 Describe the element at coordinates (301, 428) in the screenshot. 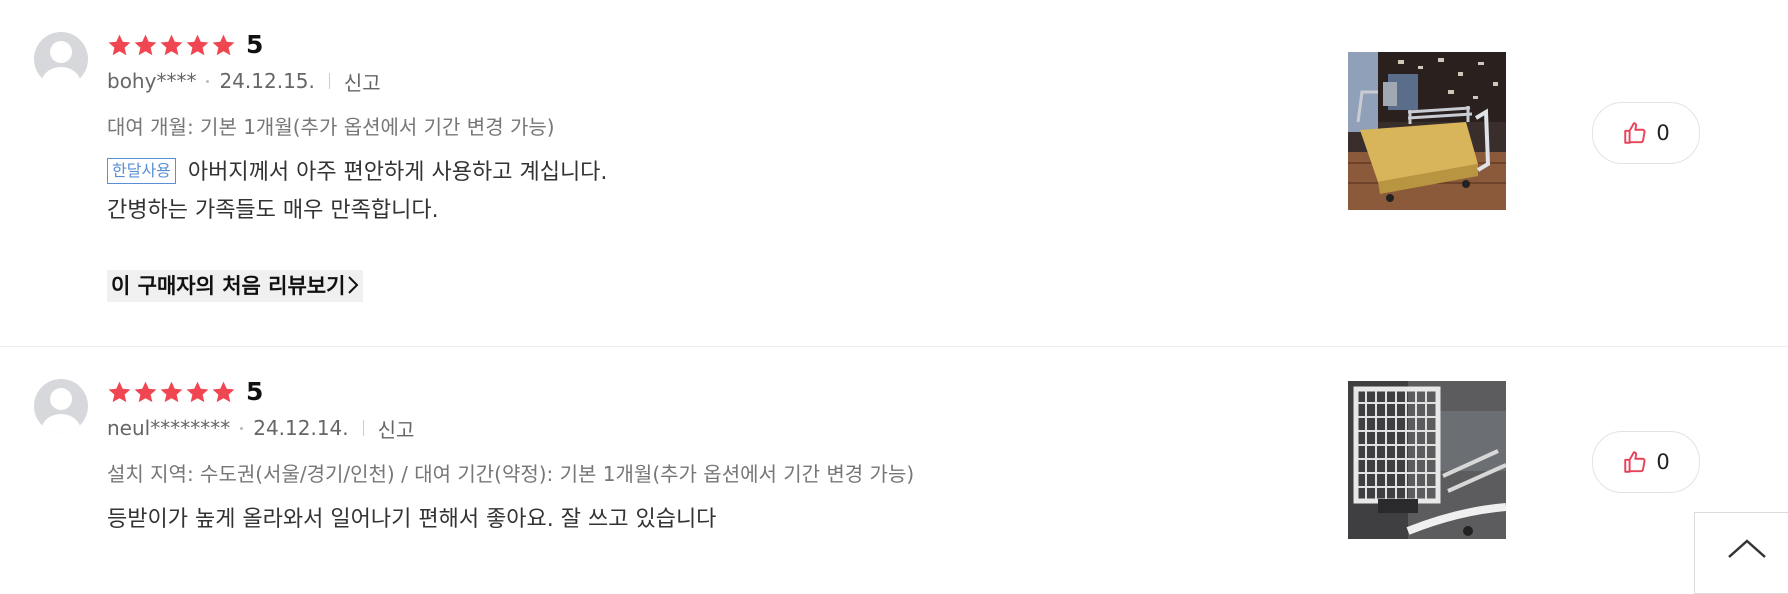

I see `review-date: 24.12.14.` at that location.